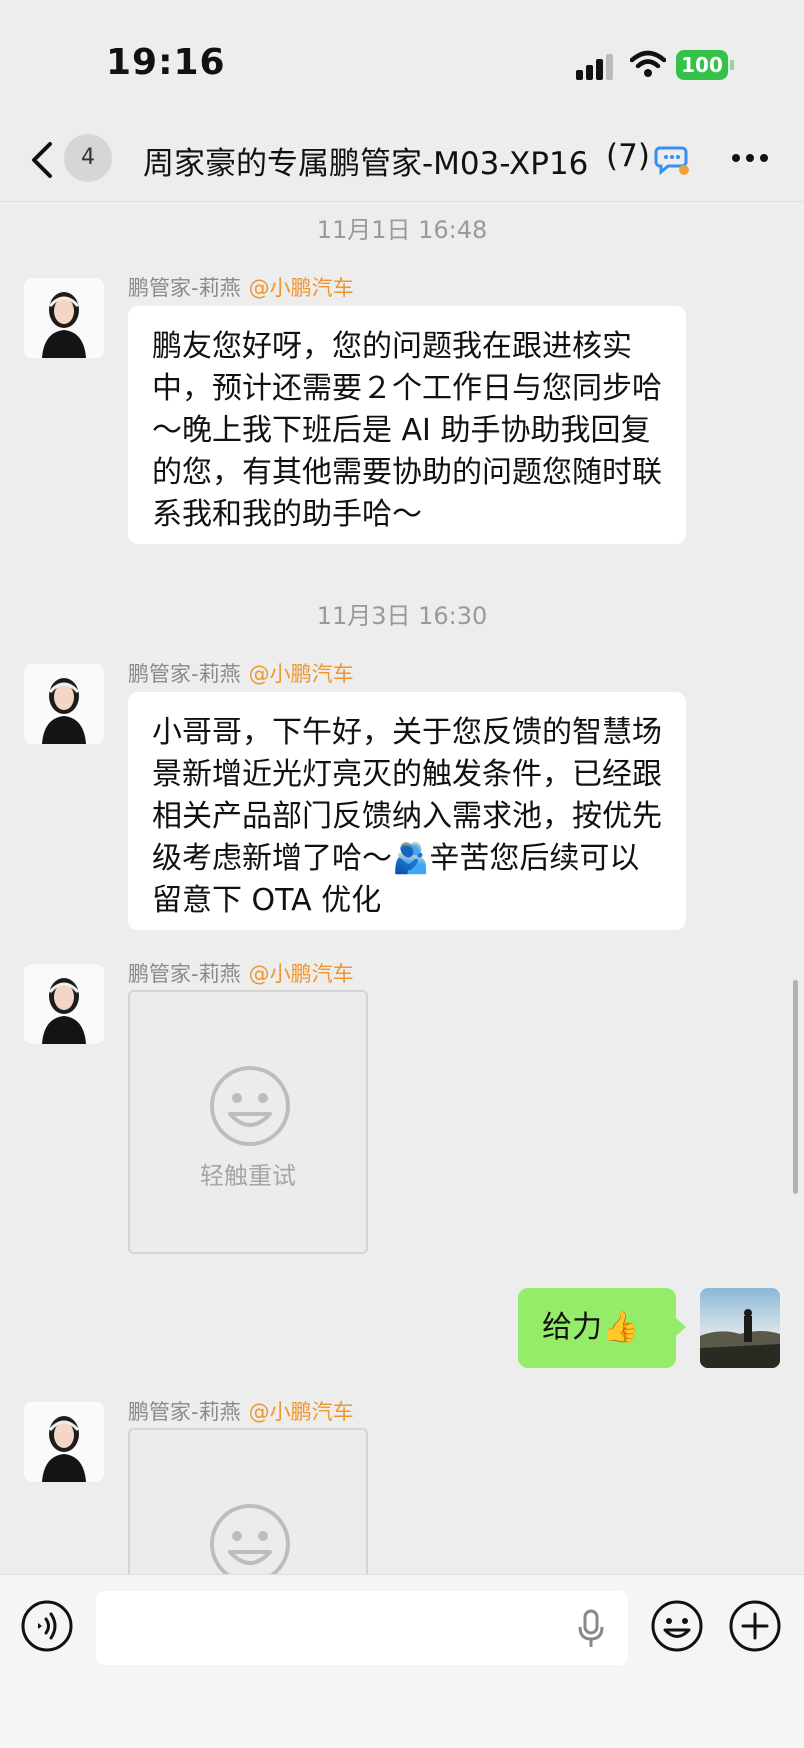 This screenshot has height=1748, width=804. What do you see at coordinates (591, 1629) in the screenshot?
I see `mic-icon` at bounding box center [591, 1629].